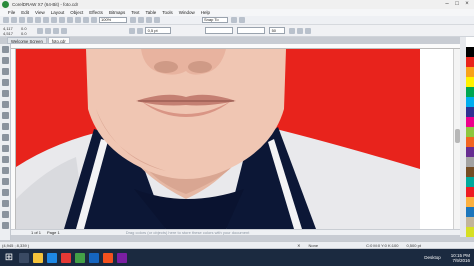  What do you see at coordinates (70, 20) in the screenshot?
I see `redo-icon` at bounding box center [70, 20].